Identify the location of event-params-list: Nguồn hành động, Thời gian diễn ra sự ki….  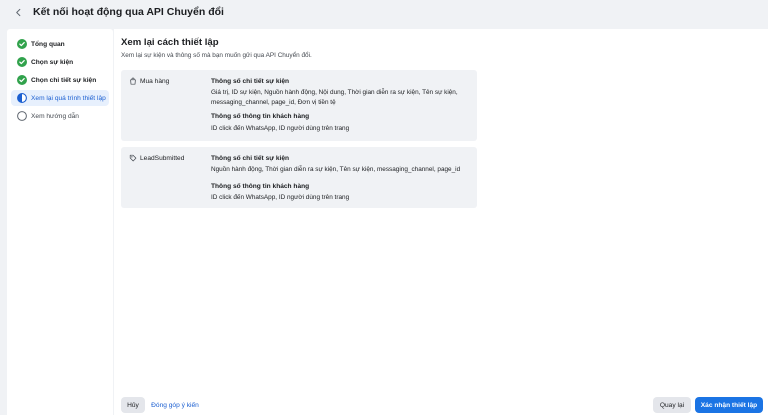
(336, 169).